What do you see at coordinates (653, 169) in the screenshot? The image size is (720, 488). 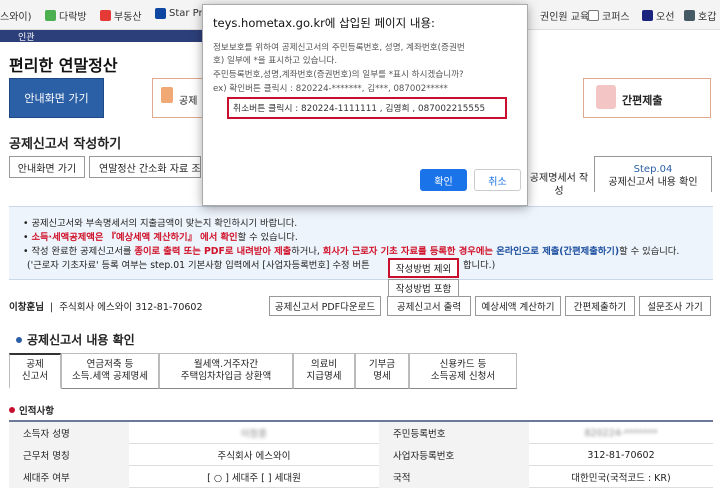 I see `step-number: Step.04` at bounding box center [653, 169].